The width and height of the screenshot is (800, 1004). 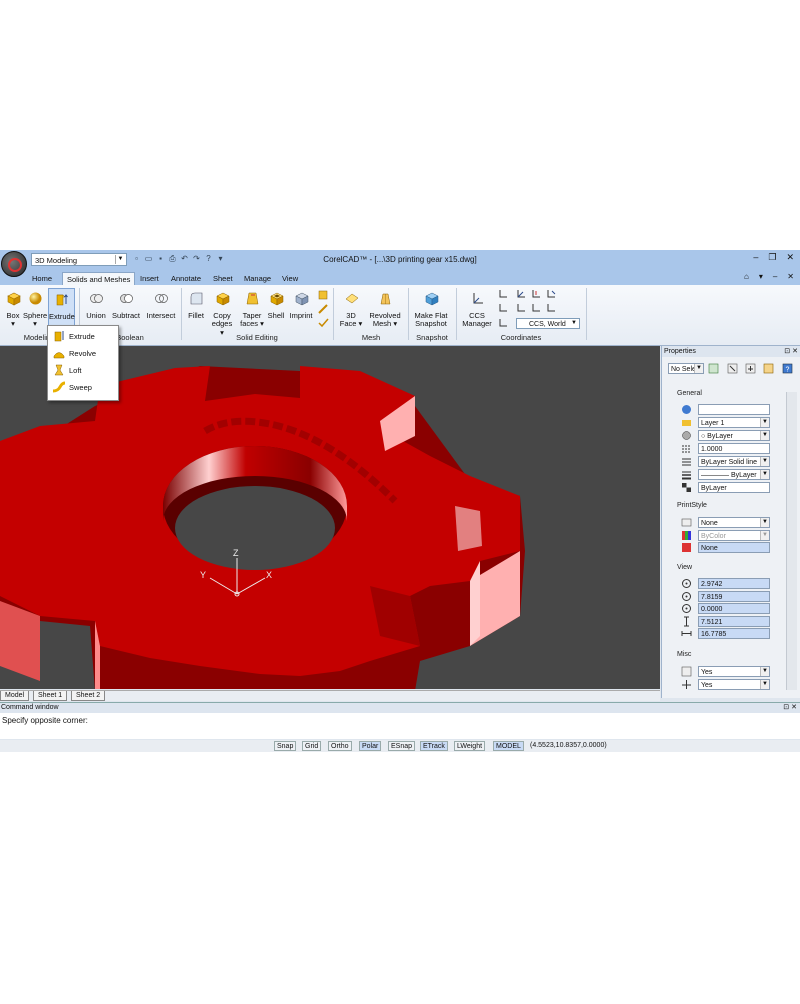 What do you see at coordinates (734, 547) in the screenshot?
I see `printstyle-space-field: None` at bounding box center [734, 547].